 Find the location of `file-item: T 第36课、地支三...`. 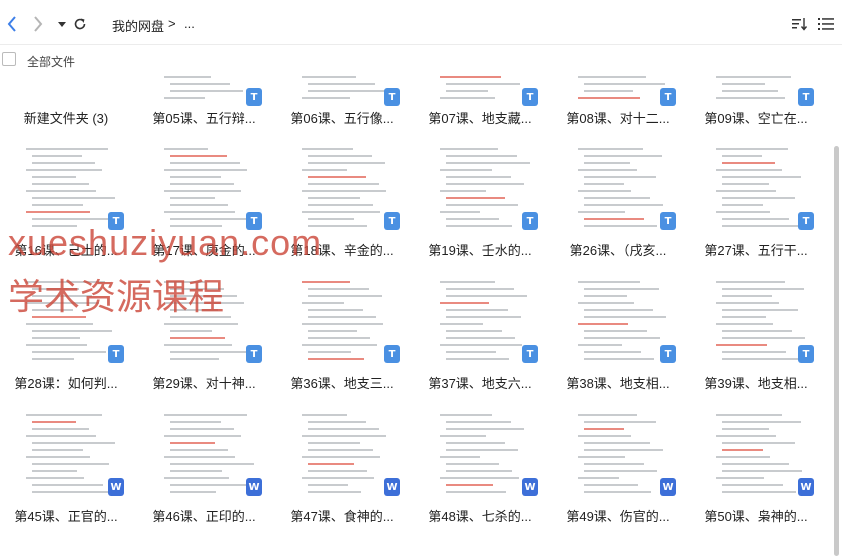

file-item: T 第36课、地支三... is located at coordinates (344, 337).